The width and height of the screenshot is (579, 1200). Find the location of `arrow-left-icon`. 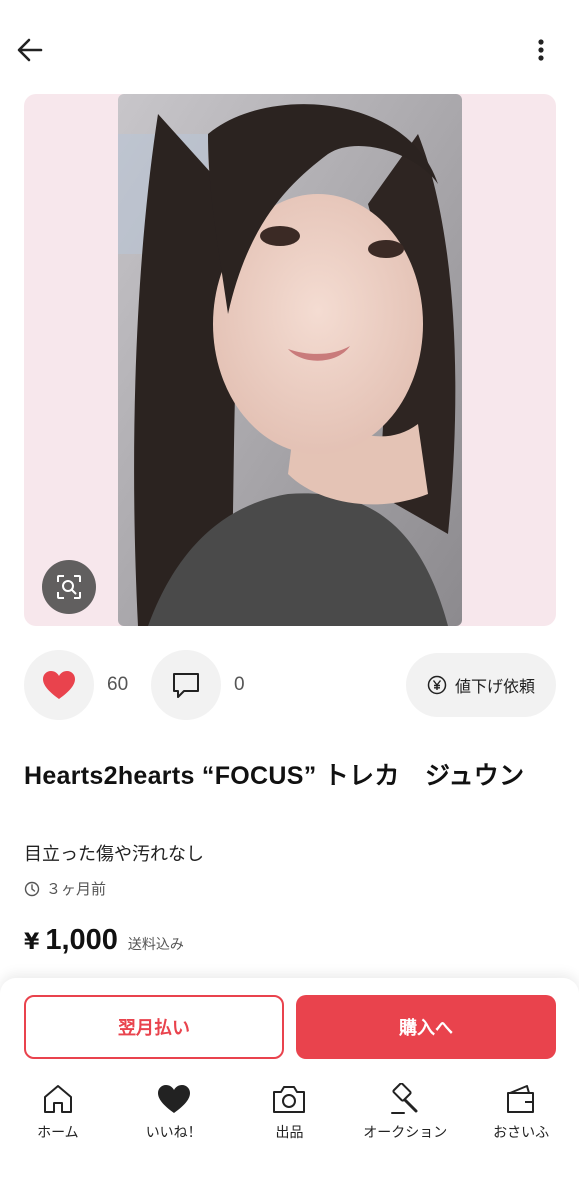

arrow-left-icon is located at coordinates (30, 50).